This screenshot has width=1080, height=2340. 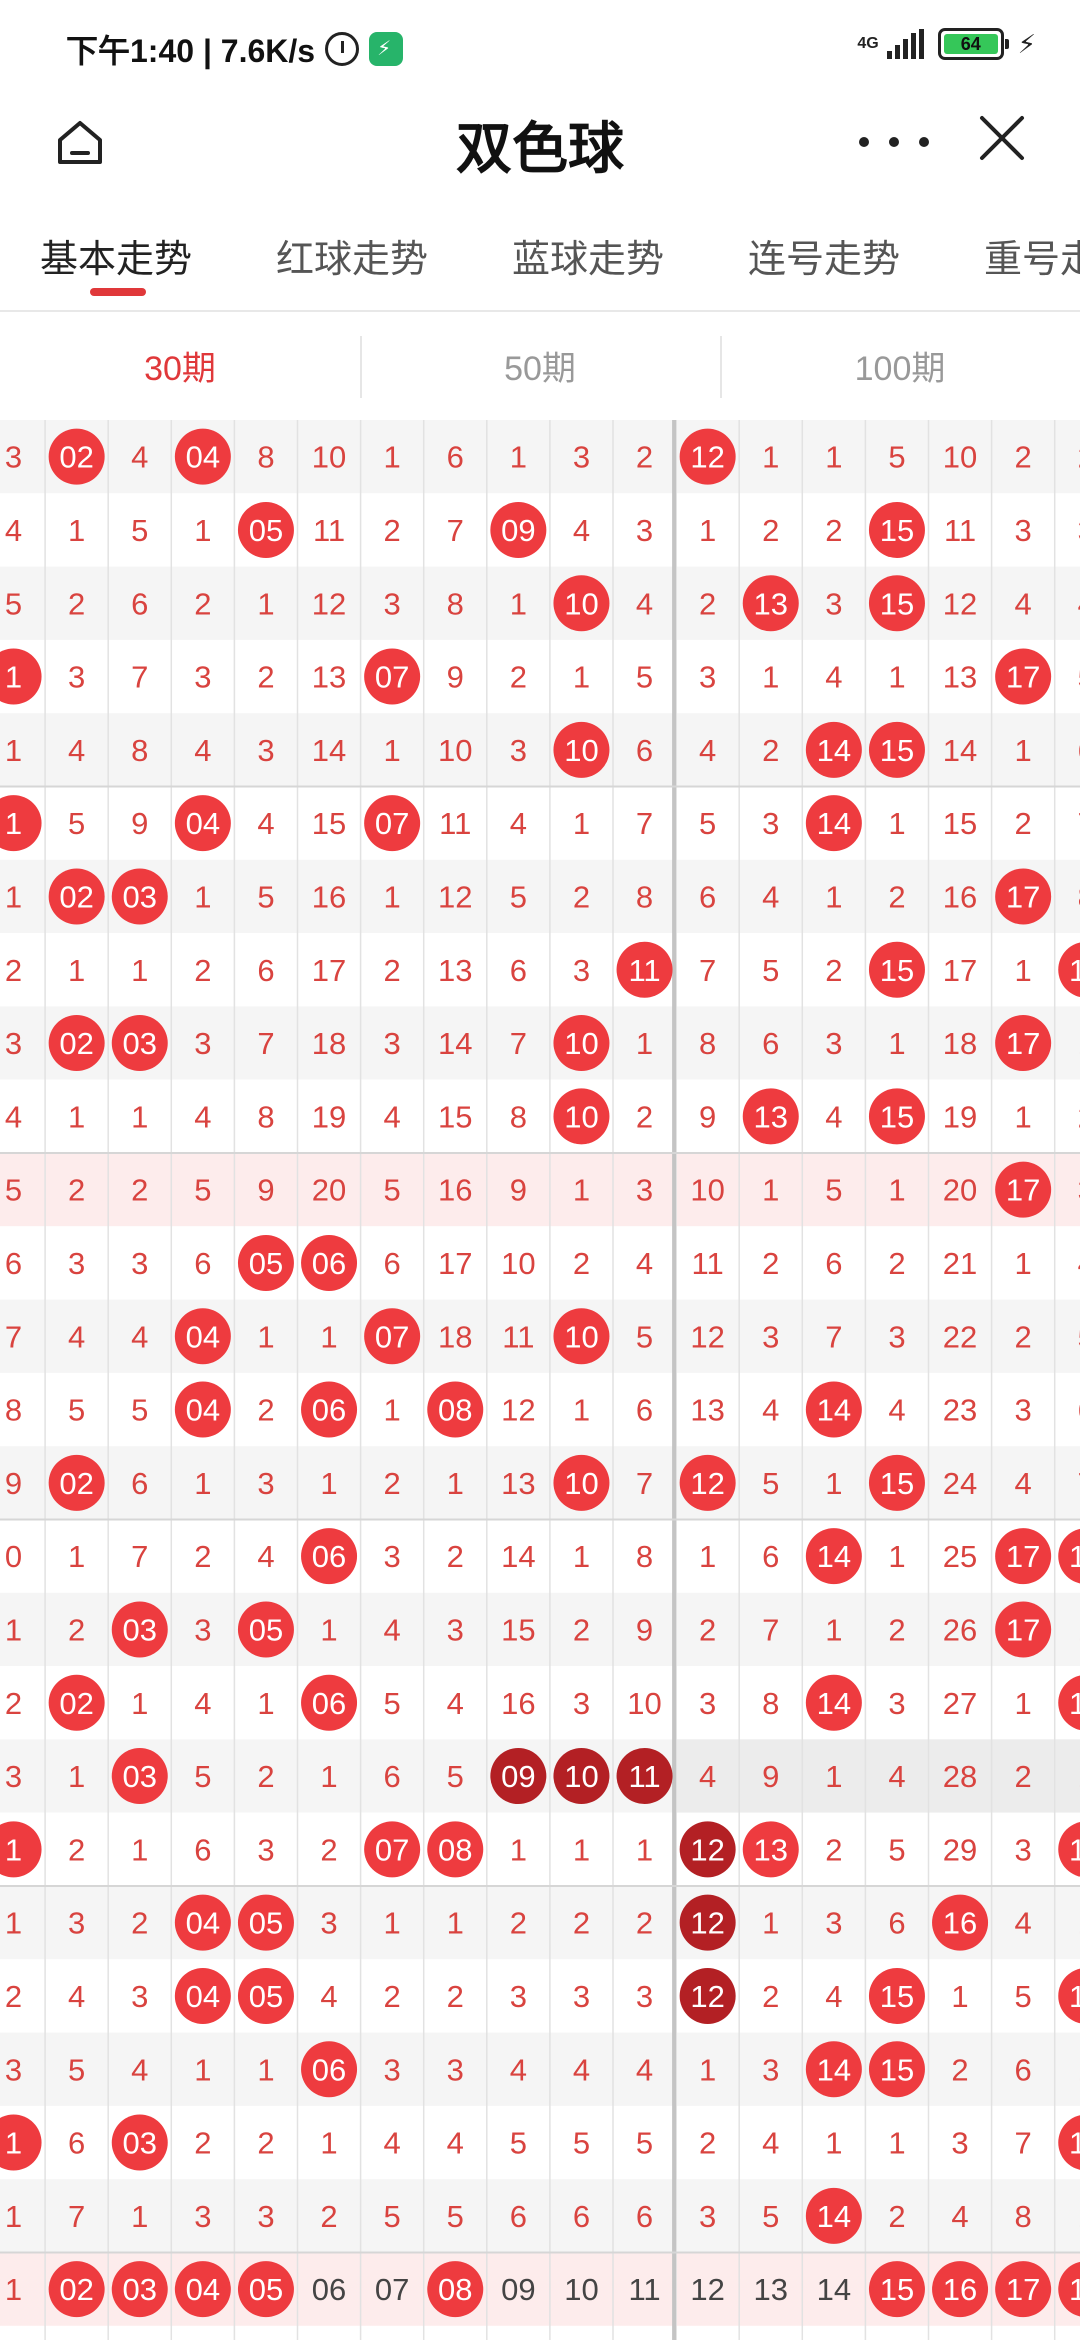 What do you see at coordinates (540, 1923) in the screenshot?
I see `grid-row-bg` at bounding box center [540, 1923].